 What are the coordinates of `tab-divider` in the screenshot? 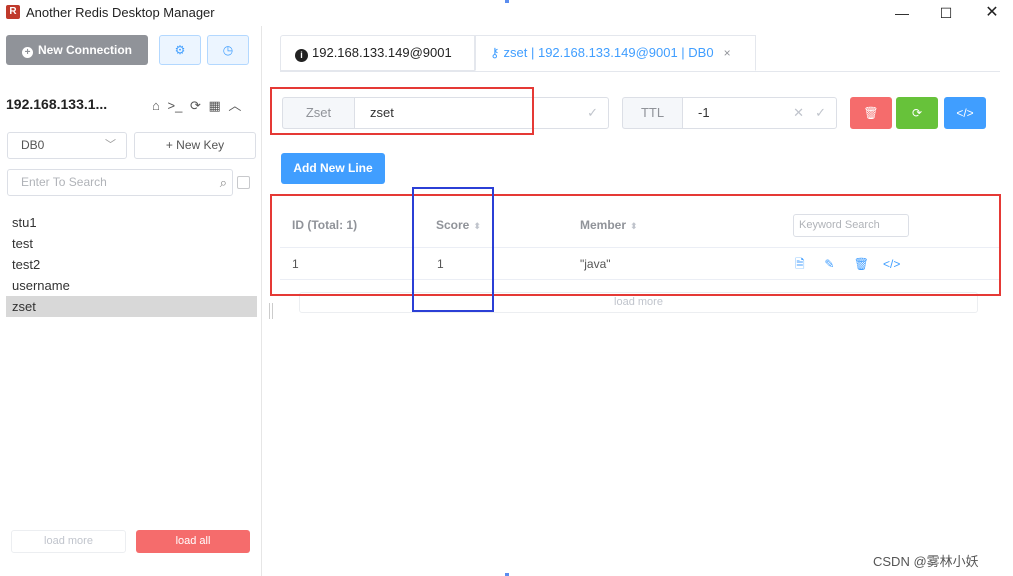 It's located at (640, 71).